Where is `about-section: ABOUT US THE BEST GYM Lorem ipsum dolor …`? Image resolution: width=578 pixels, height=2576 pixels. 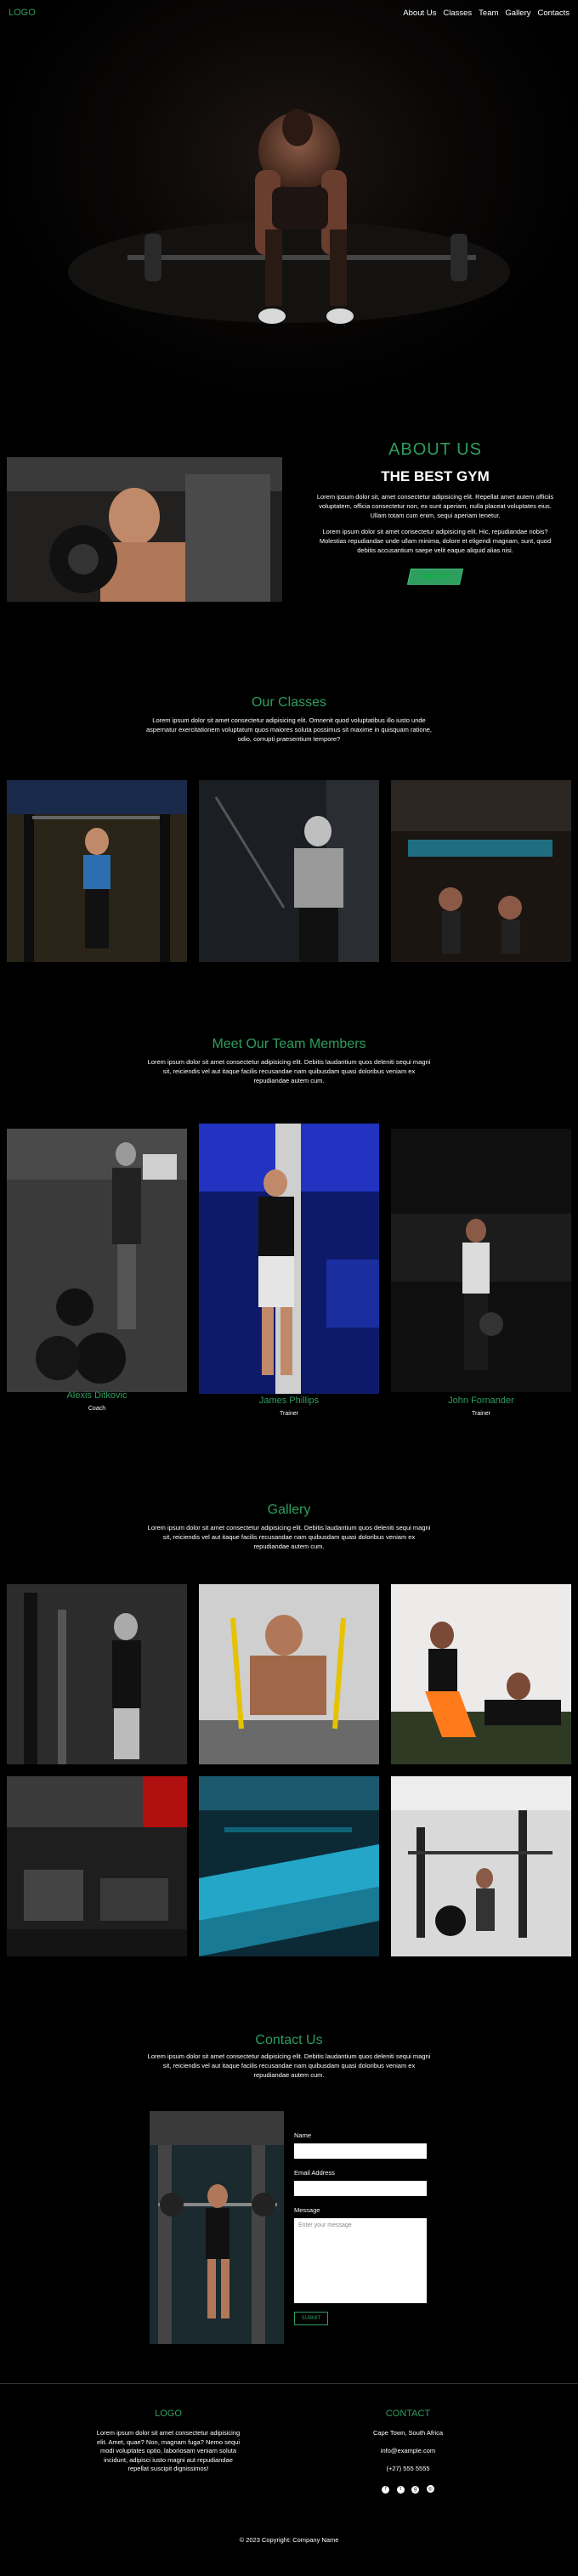 about-section: ABOUT US THE BEST GYM Lorem ipsum dolor … is located at coordinates (435, 512).